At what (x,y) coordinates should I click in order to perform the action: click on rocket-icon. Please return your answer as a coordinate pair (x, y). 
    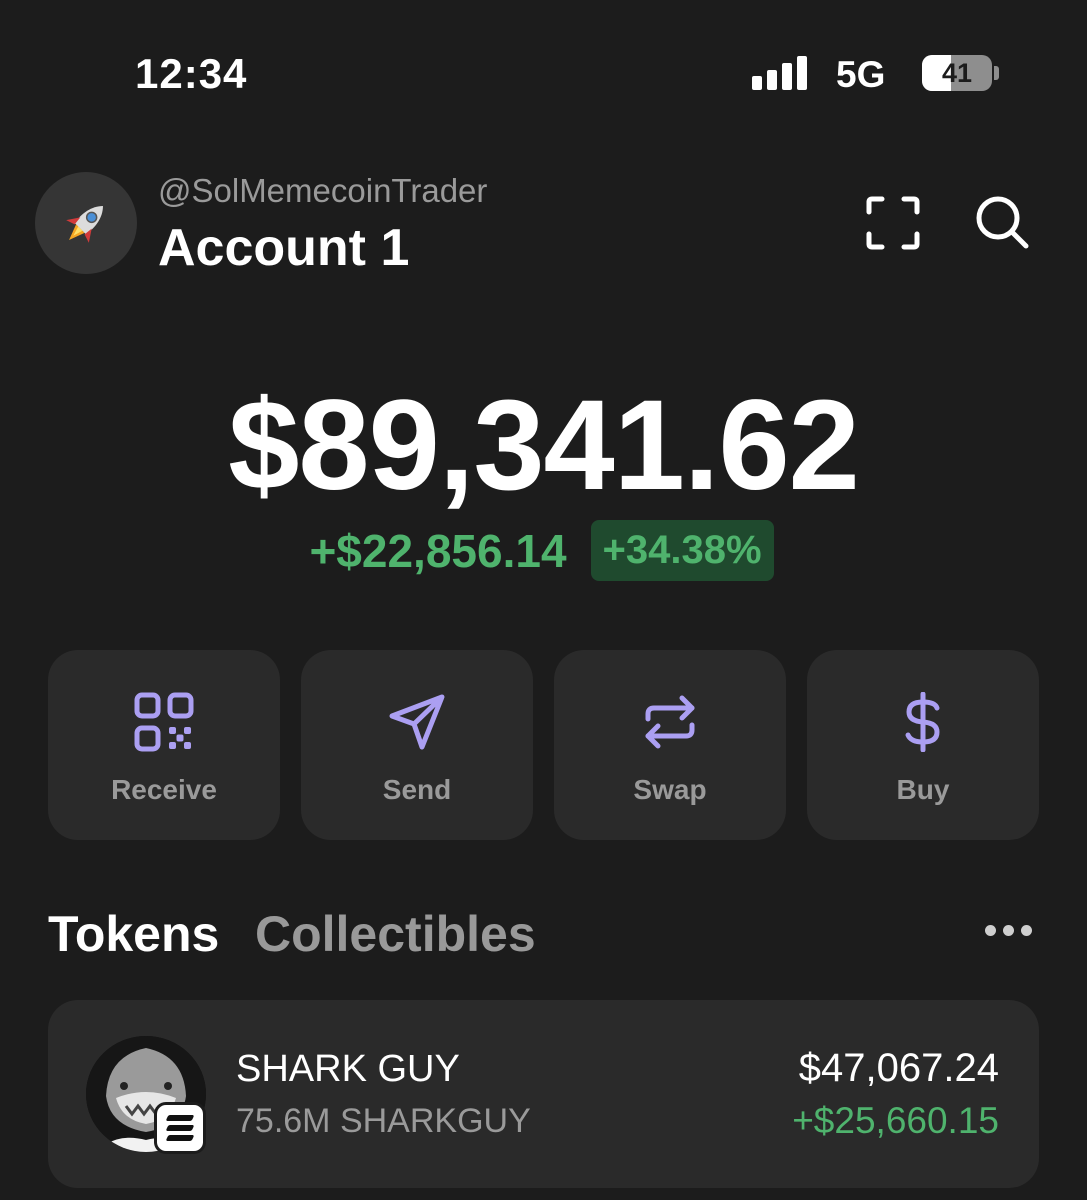
    Looking at the image, I should click on (84, 224).